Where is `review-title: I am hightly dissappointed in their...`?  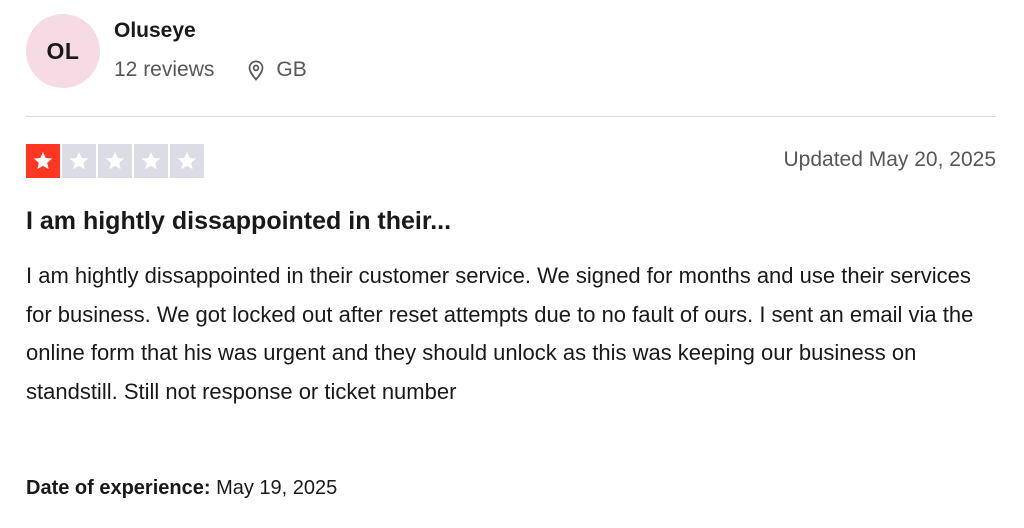 review-title: I am hightly dissappointed in their... is located at coordinates (238, 221).